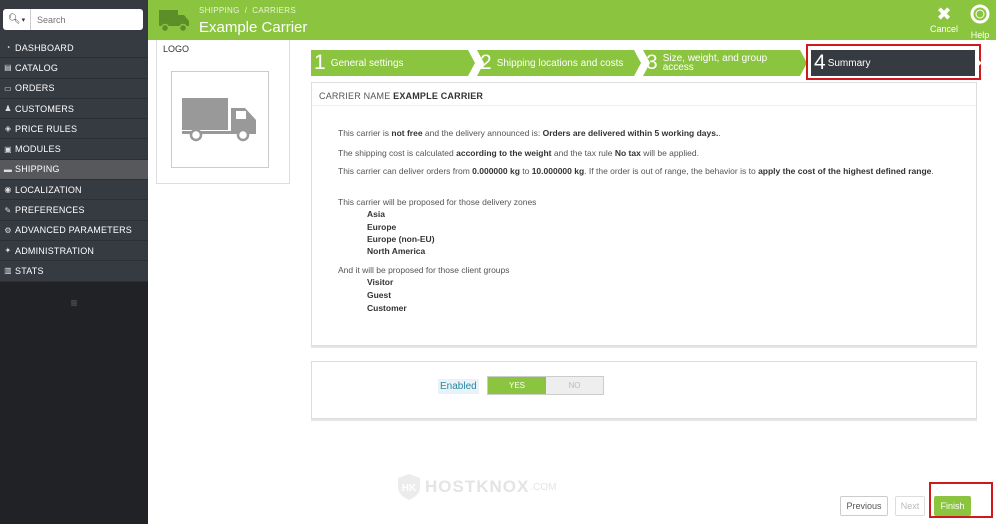 This screenshot has height=524, width=996. What do you see at coordinates (864, 506) in the screenshot?
I see `previous-button: Previous` at bounding box center [864, 506].